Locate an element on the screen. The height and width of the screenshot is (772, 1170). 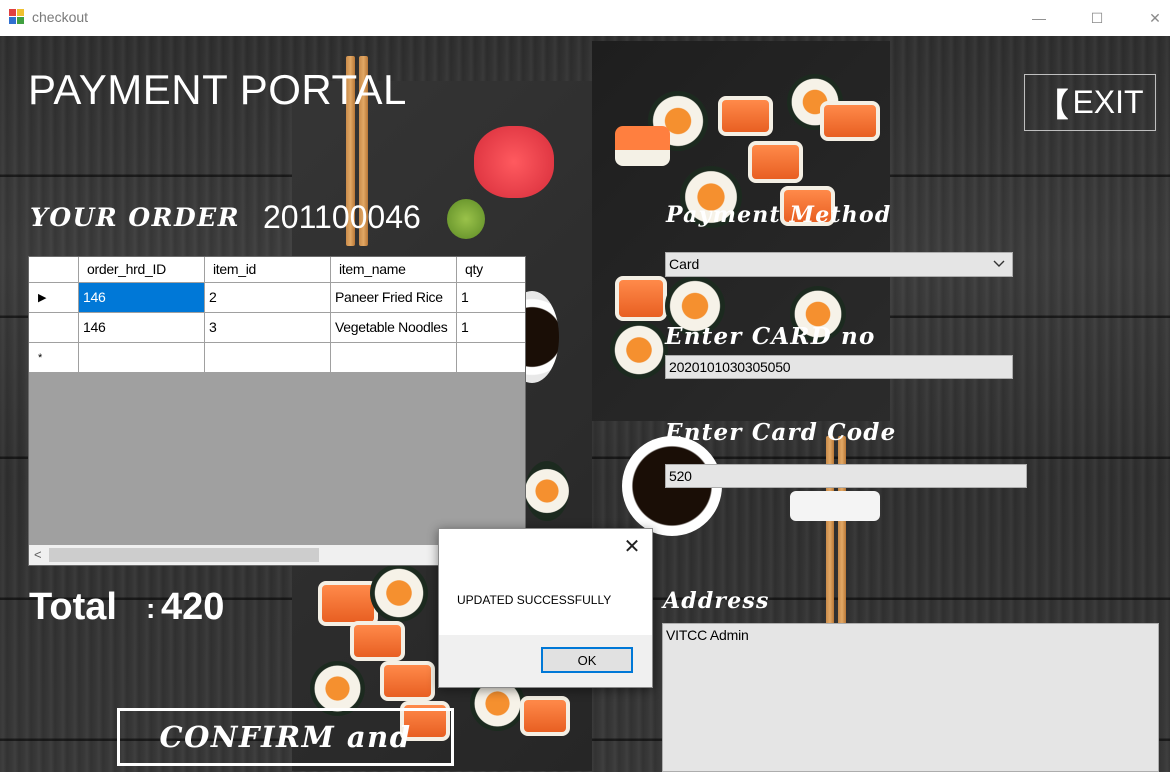
dialog-message: UPDATED SUCCESSFULLY is located at coordinates (534, 600).